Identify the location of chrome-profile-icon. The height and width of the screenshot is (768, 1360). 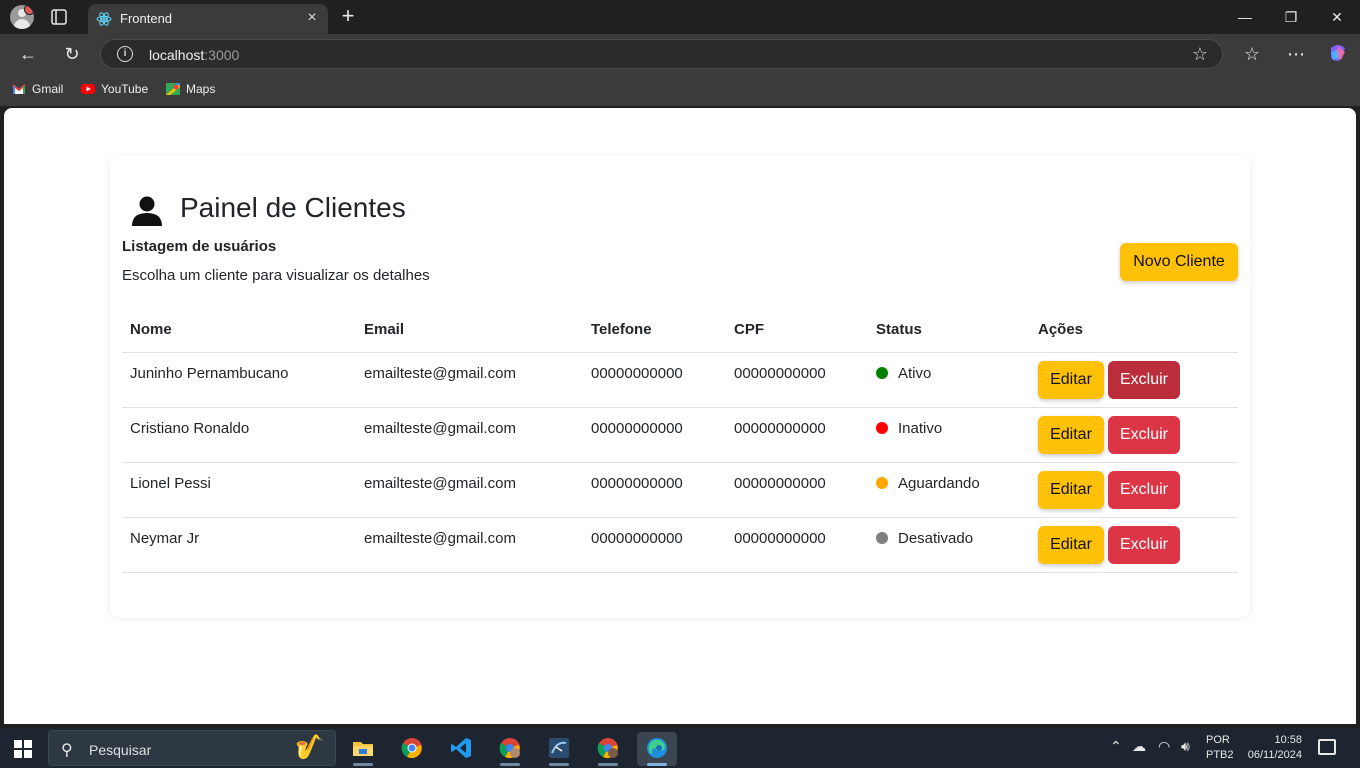
(509, 748).